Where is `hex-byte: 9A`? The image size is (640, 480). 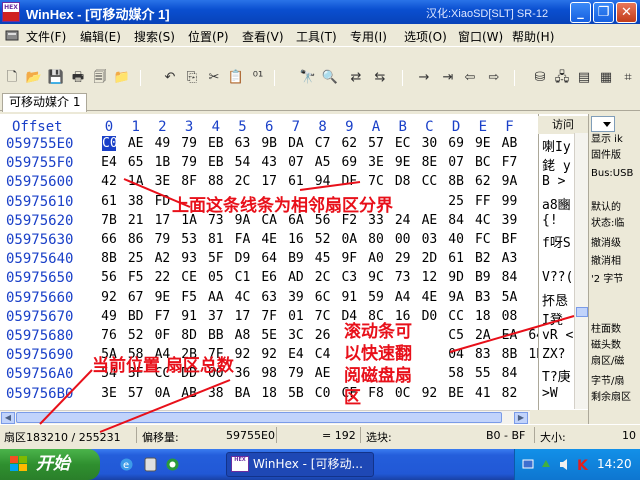
hex-byte: 9A is located at coordinates (510, 181).